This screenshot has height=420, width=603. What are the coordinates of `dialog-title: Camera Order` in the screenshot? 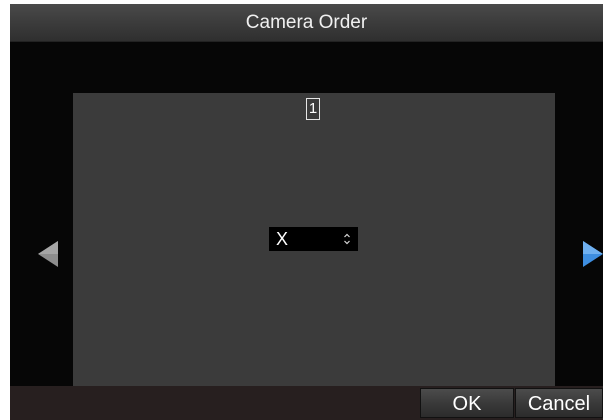 It's located at (306, 22).